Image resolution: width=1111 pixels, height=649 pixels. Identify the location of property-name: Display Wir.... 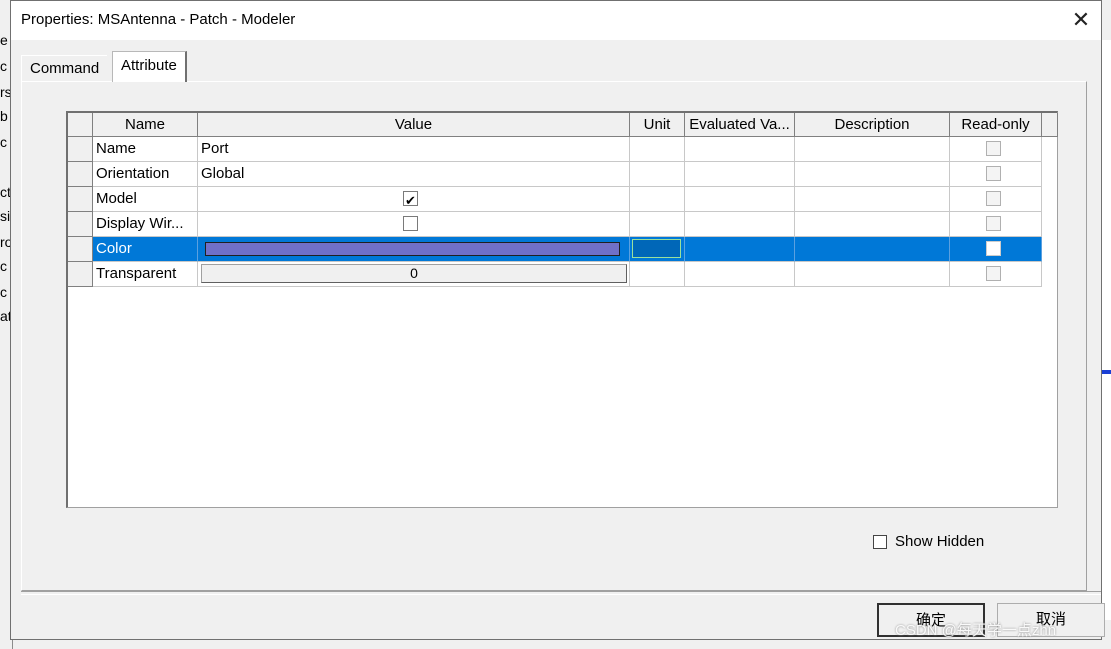
(145, 224).